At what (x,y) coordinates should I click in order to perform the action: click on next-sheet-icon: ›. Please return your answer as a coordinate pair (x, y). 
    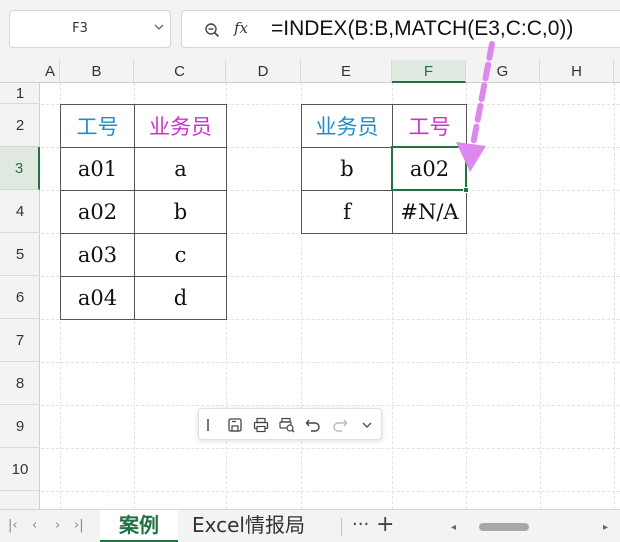
    Looking at the image, I should click on (57, 525).